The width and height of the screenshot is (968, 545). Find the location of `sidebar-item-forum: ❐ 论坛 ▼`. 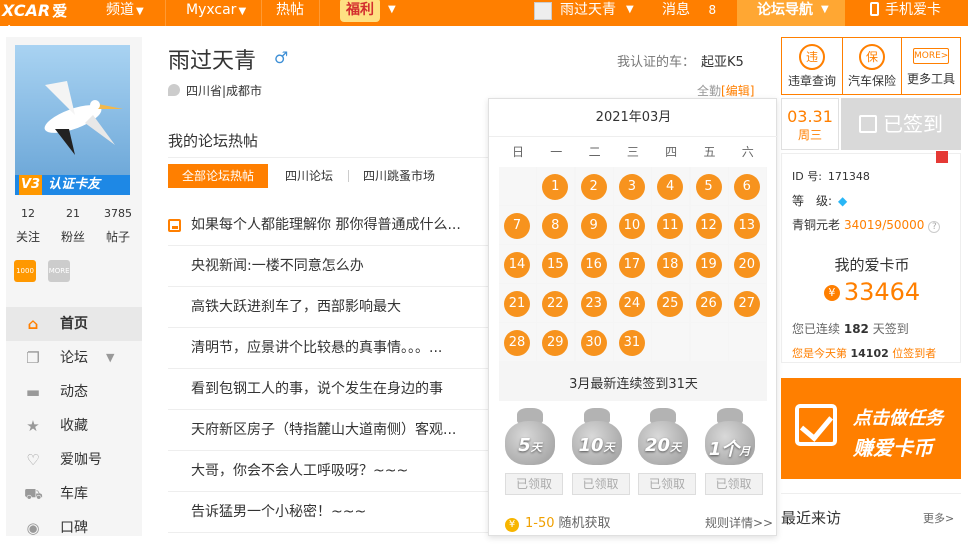

sidebar-item-forum: ❐ 论坛 ▼ is located at coordinates (74, 358).